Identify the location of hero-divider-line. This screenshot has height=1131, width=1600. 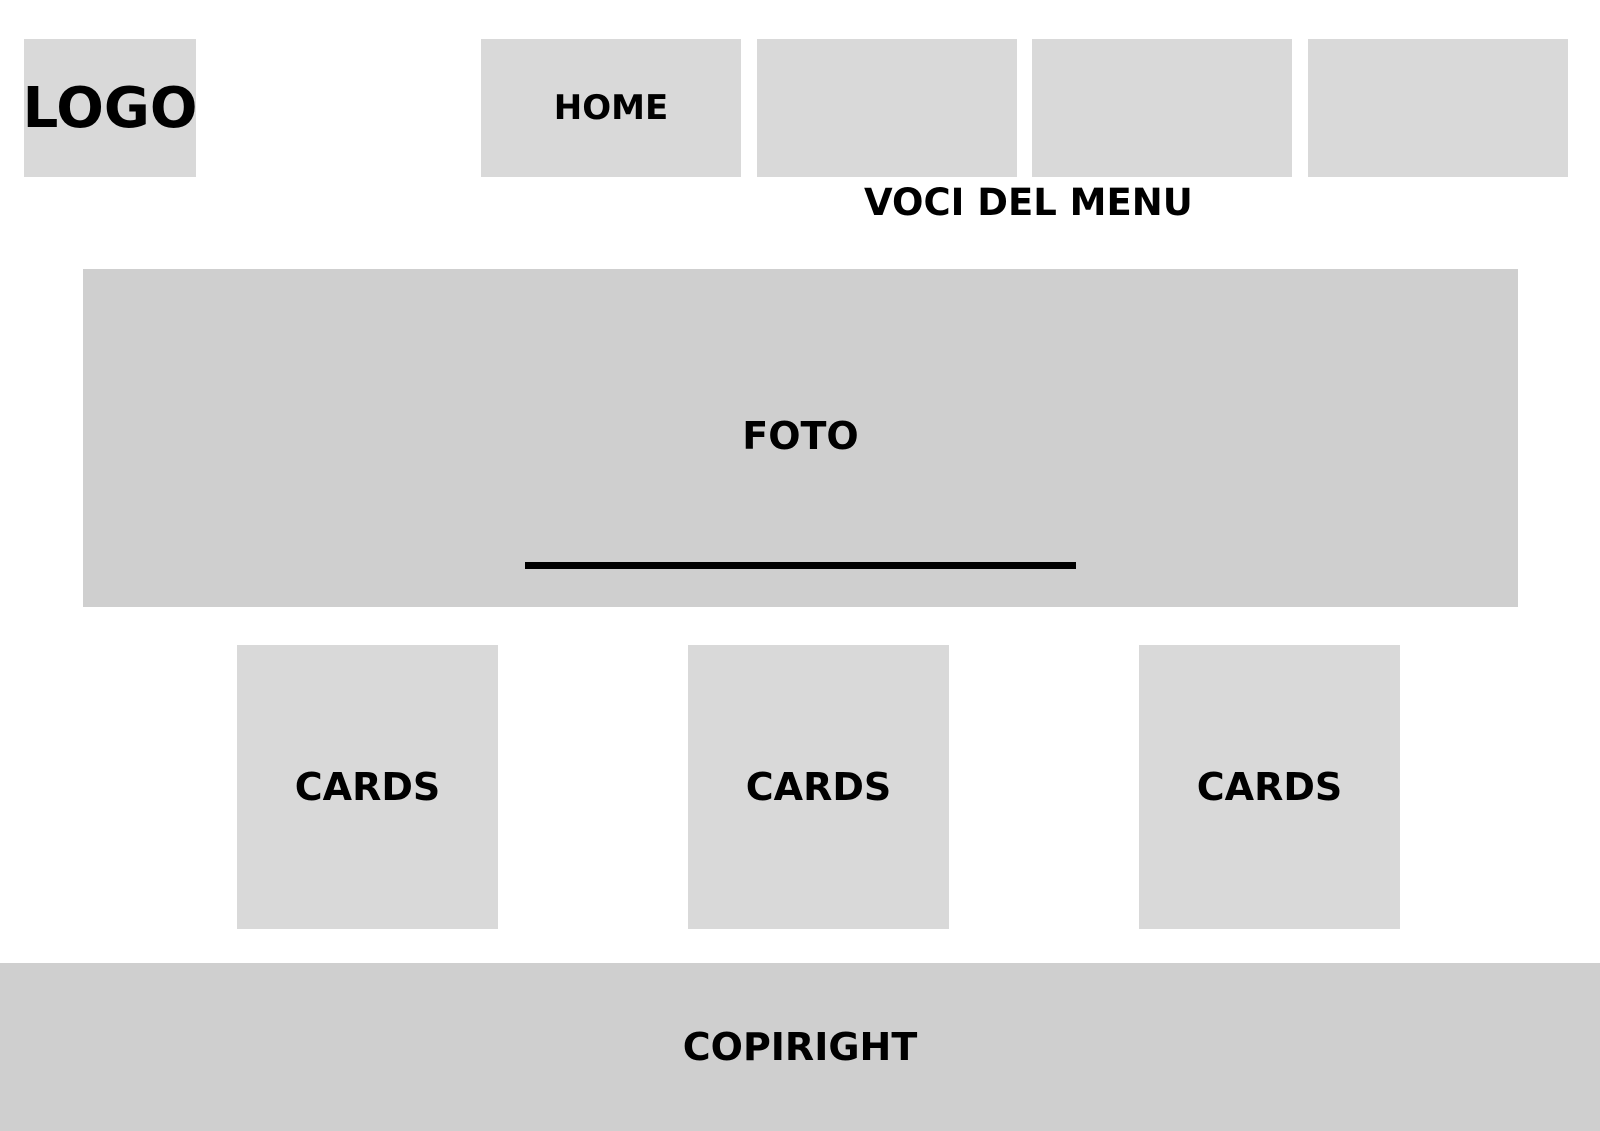
(800, 565).